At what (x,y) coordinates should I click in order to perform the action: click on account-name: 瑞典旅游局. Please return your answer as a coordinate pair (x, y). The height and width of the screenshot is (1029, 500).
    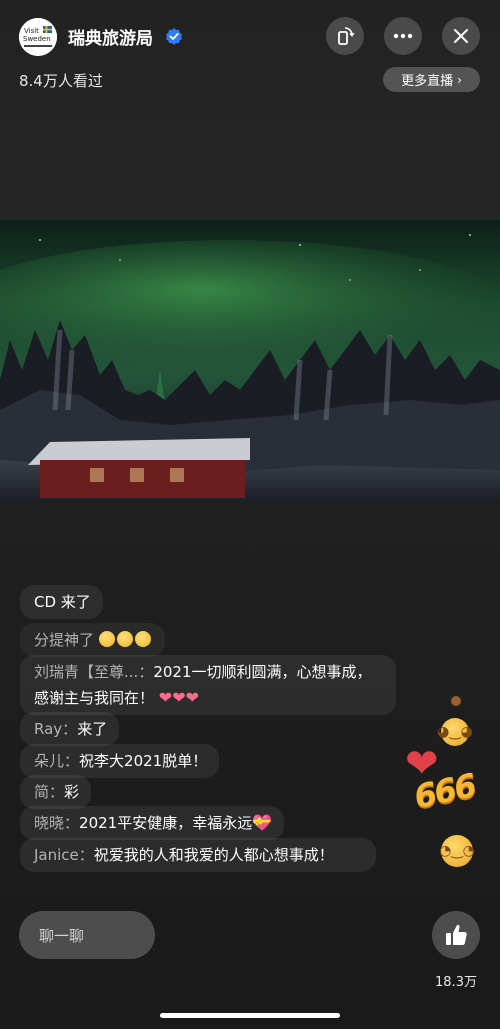
    Looking at the image, I should click on (110, 36).